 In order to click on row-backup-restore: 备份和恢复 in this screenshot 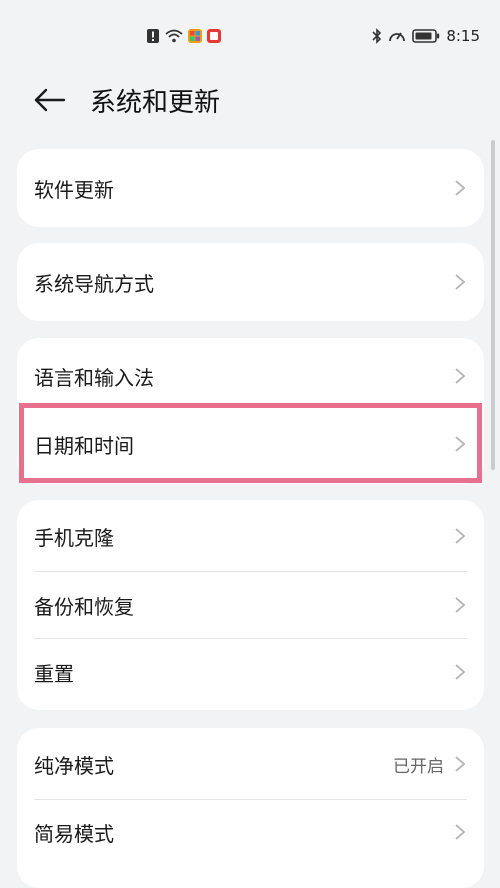, I will do `click(250, 605)`.